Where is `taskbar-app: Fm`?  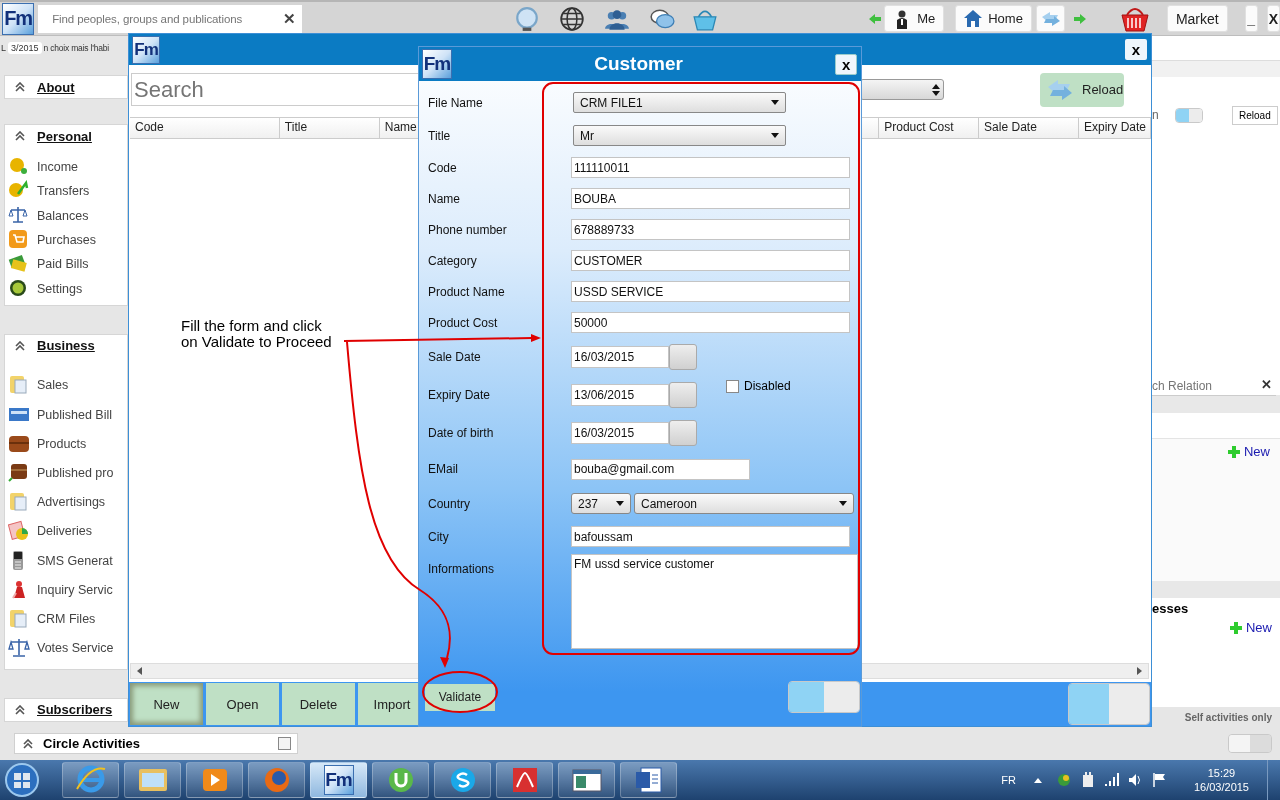 taskbar-app: Fm is located at coordinates (338, 780).